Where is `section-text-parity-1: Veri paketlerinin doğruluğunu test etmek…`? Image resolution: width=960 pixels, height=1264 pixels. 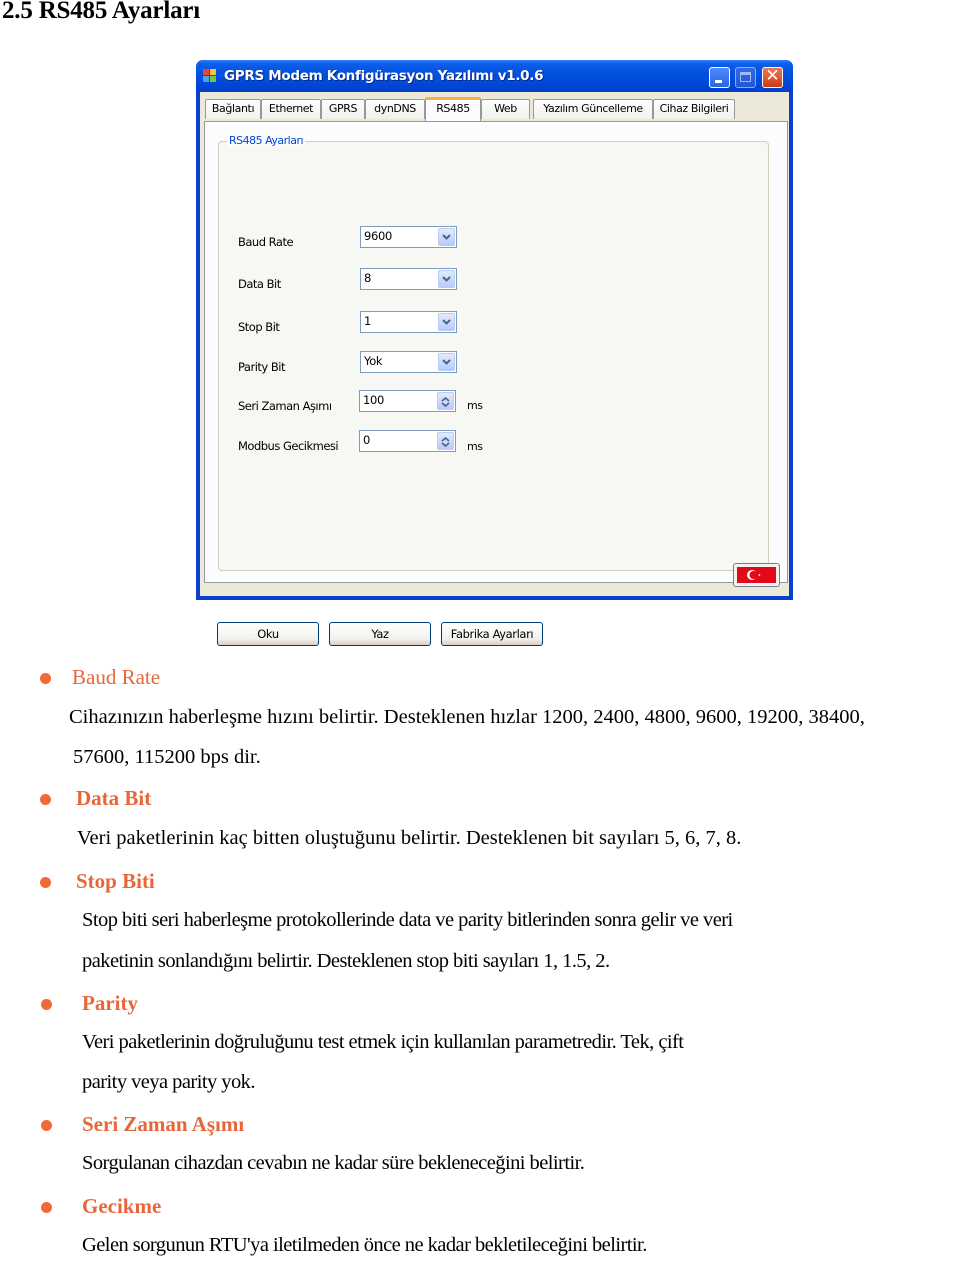 section-text-parity-1: Veri paketlerinin doğruluğunu test etmek… is located at coordinates (383, 1042).